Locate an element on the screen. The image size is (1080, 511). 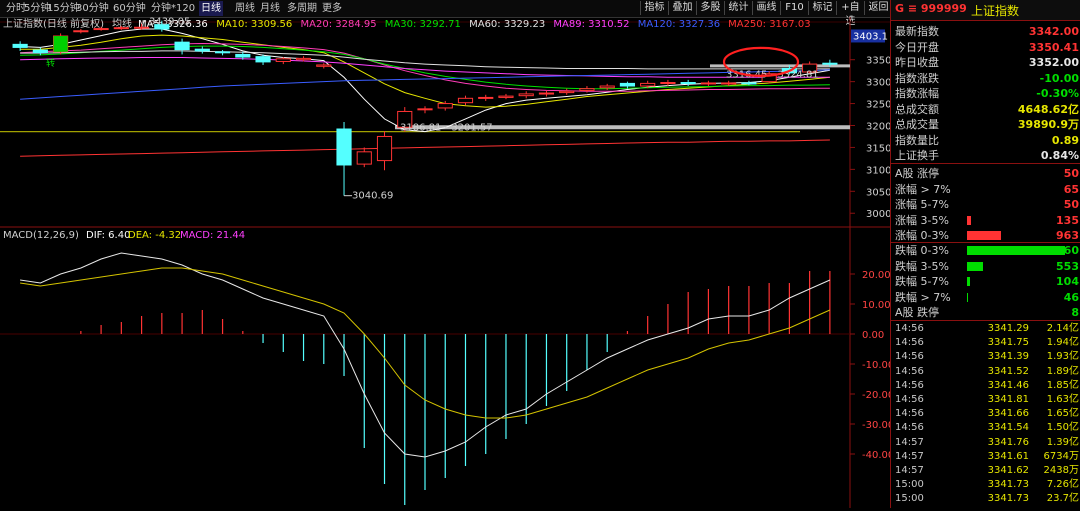
tick-volume: 1.85亿 is located at coordinates (1062, 385).